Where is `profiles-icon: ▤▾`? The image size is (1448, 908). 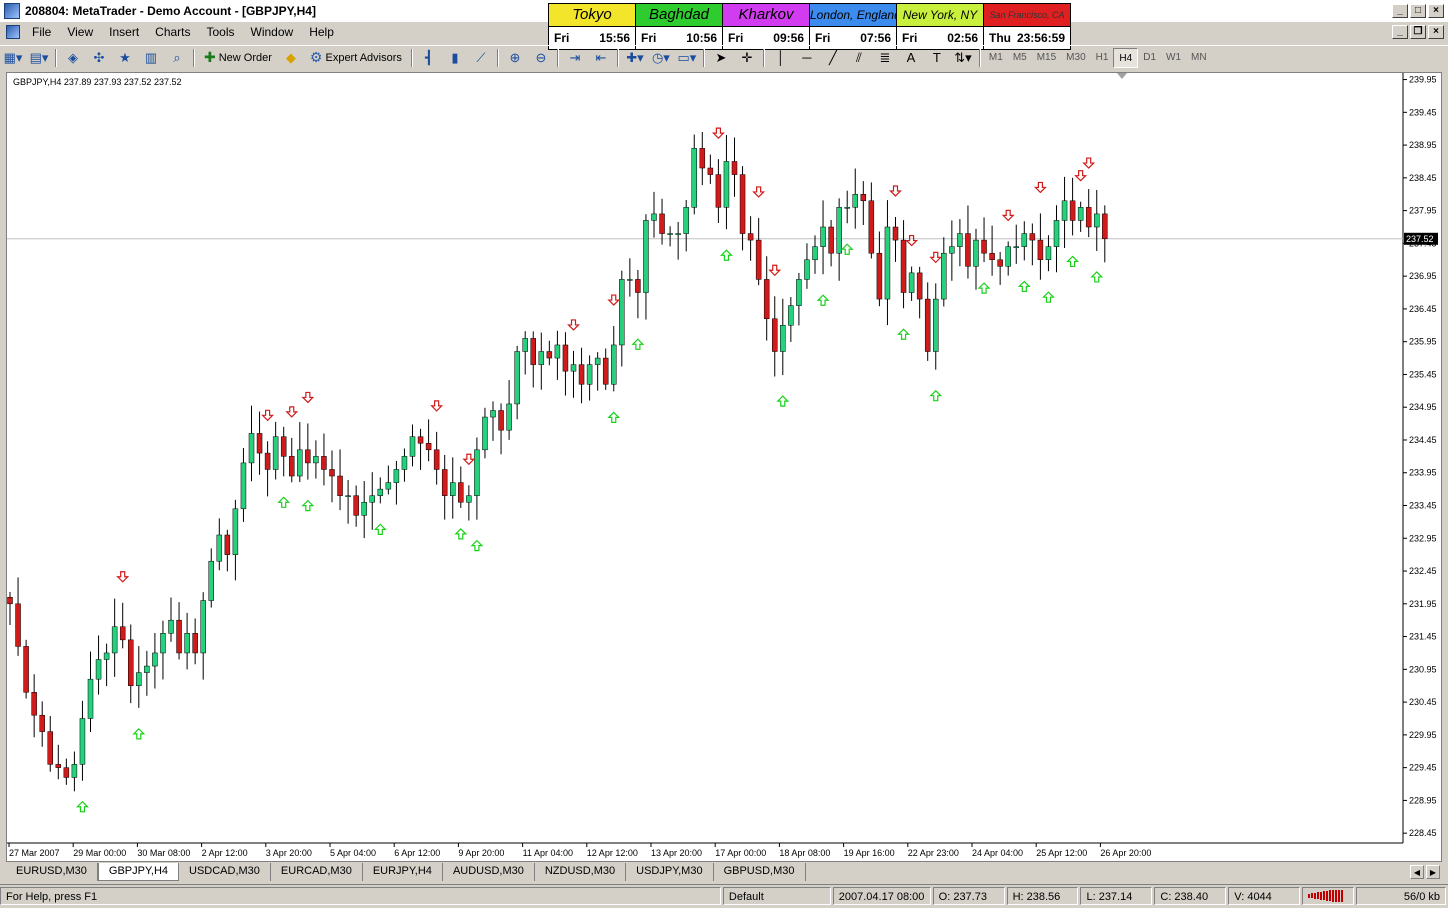
profiles-icon: ▤▾ is located at coordinates (39, 58).